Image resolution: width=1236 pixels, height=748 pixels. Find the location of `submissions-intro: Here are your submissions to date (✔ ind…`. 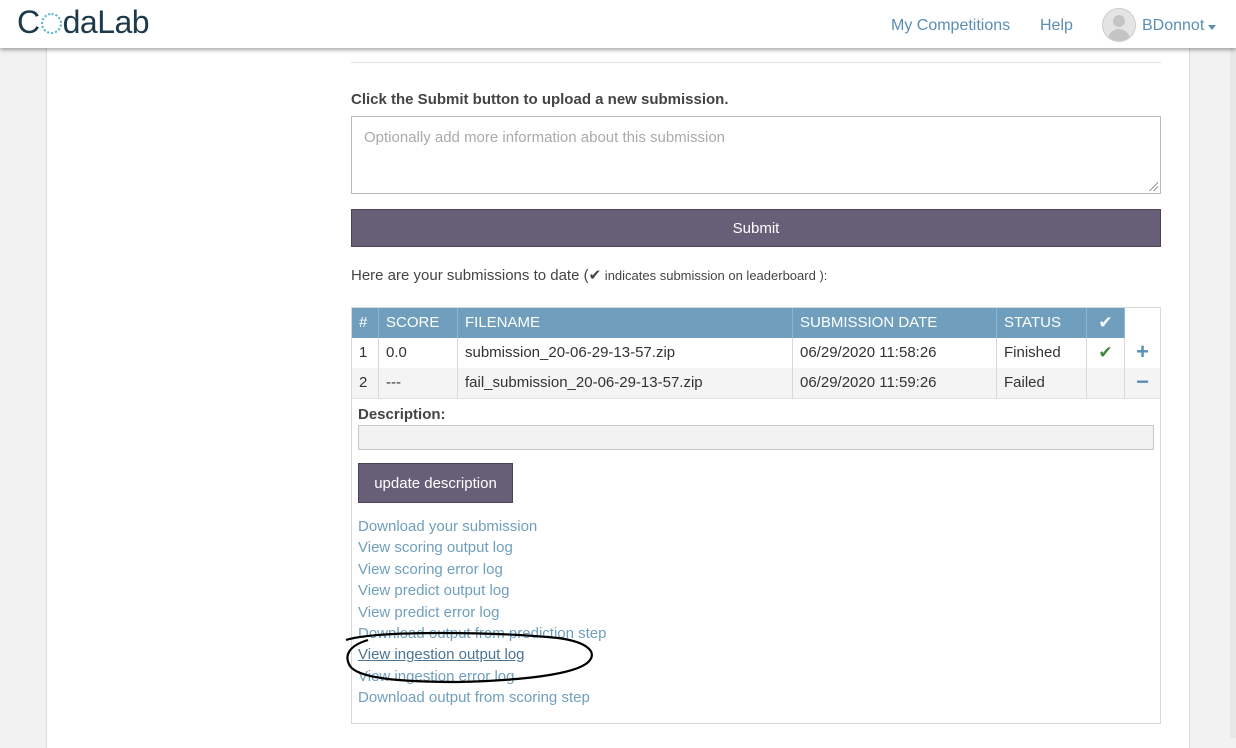

submissions-intro: Here are your submissions to date (✔ ind… is located at coordinates (589, 275).